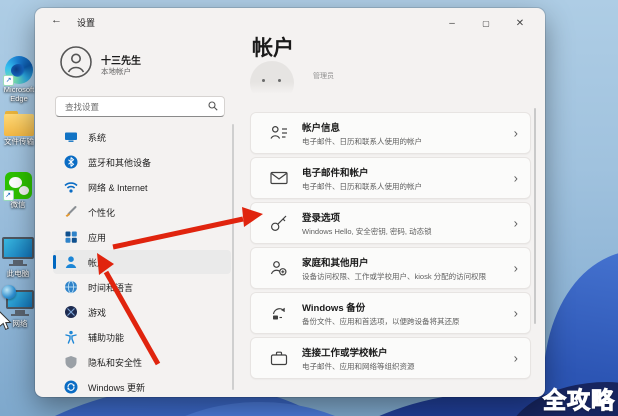 This screenshot has width=618, height=416. Describe the element at coordinates (213, 106) in the screenshot. I see `search-icon` at that location.